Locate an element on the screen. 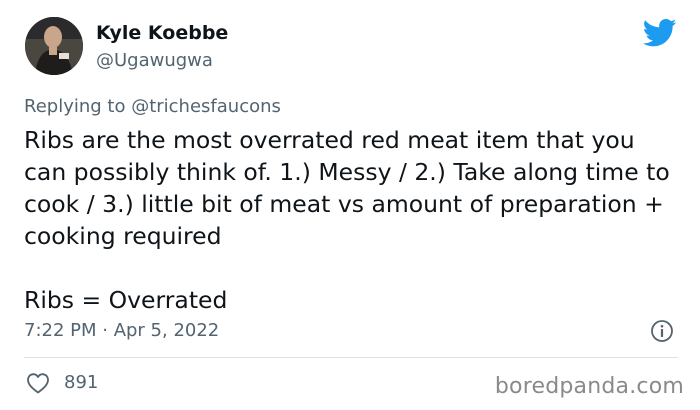  avatar-image is located at coordinates (54, 46).